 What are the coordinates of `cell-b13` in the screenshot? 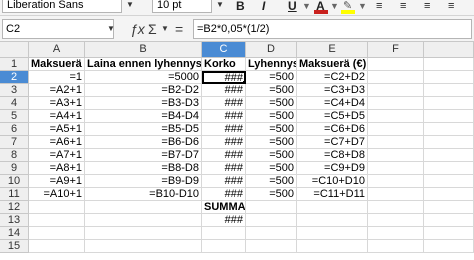 It's located at (143, 220).